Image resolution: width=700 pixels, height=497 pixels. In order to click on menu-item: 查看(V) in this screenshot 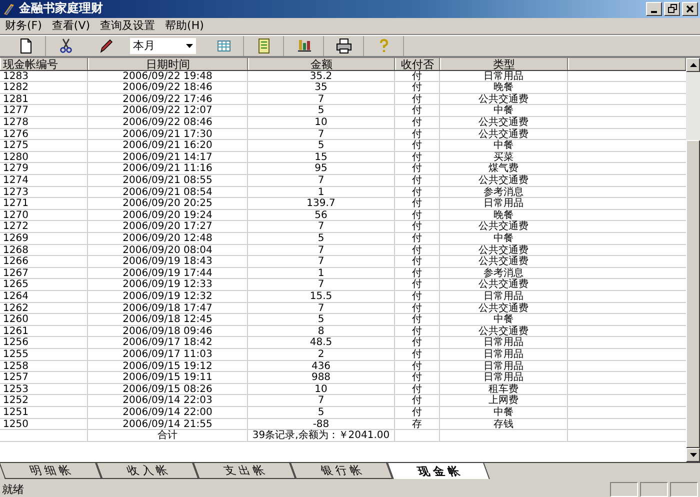, I will do `click(73, 26)`.